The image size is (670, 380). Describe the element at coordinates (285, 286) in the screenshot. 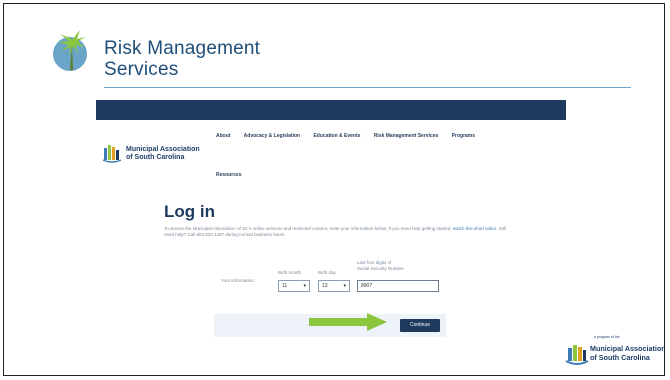

I see `birth-month-value: 11` at that location.